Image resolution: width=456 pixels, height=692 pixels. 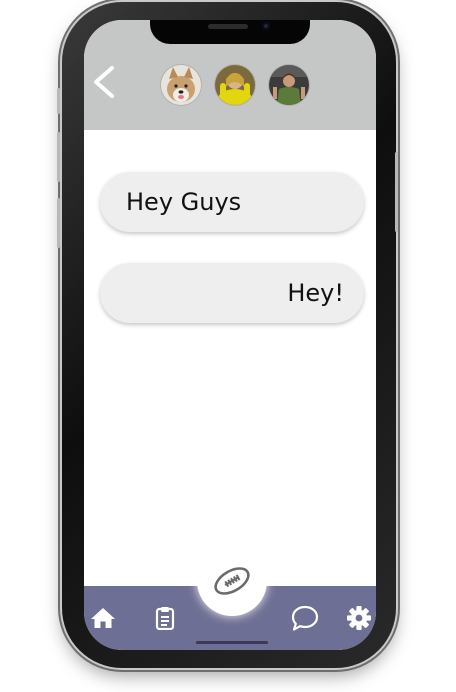 What do you see at coordinates (266, 26) in the screenshot?
I see `front-camera` at bounding box center [266, 26].